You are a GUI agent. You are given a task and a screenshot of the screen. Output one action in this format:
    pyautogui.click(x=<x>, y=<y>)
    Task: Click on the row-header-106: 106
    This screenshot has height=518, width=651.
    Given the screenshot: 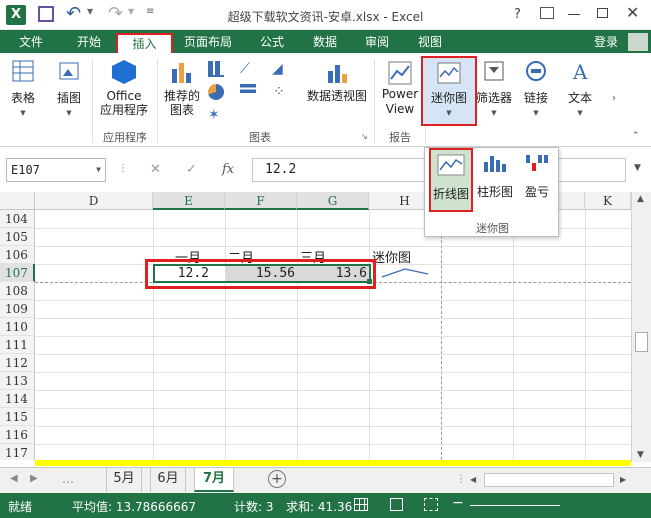 What is the action you would take?
    pyautogui.click(x=17, y=255)
    